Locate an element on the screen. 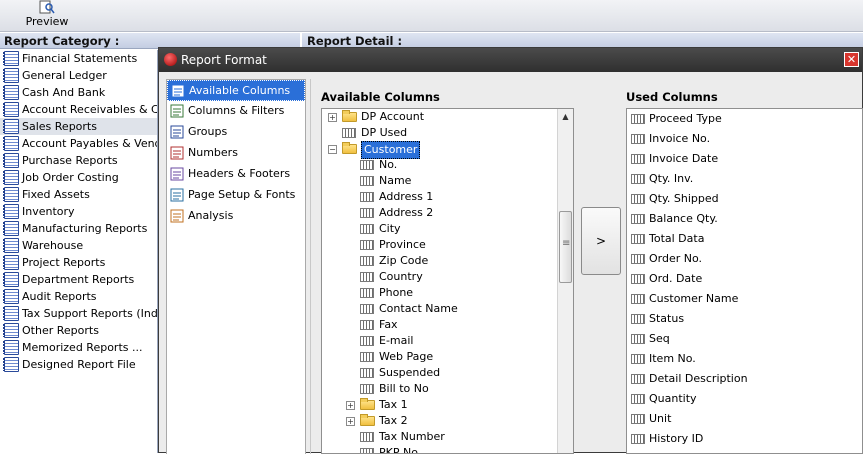 The width and height of the screenshot is (863, 454). used-column-unit: Unit is located at coordinates (744, 419).